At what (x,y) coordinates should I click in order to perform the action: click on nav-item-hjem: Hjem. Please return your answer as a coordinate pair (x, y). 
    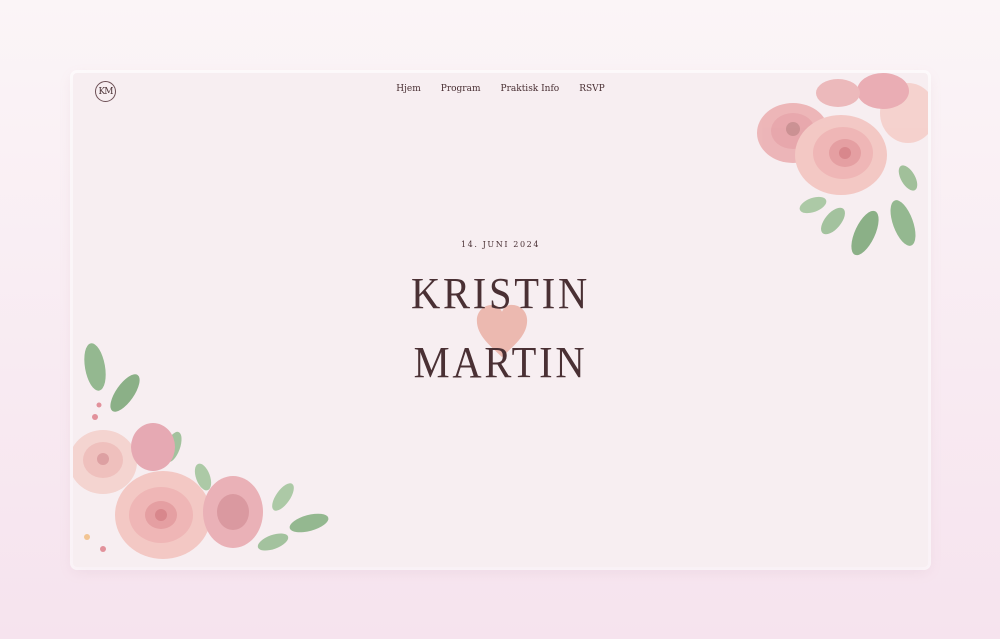
    Looking at the image, I should click on (408, 89).